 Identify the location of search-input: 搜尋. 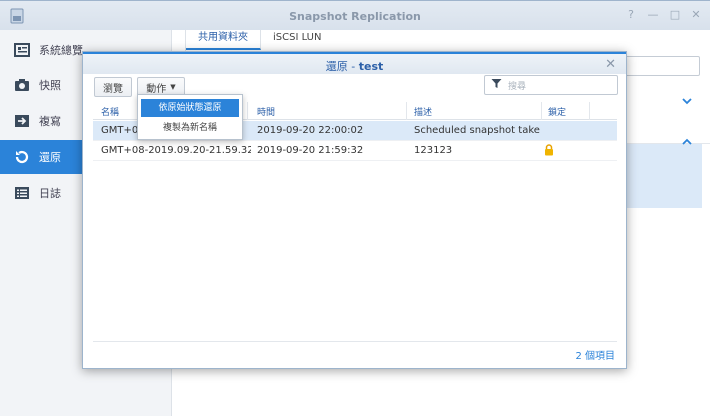
(551, 85).